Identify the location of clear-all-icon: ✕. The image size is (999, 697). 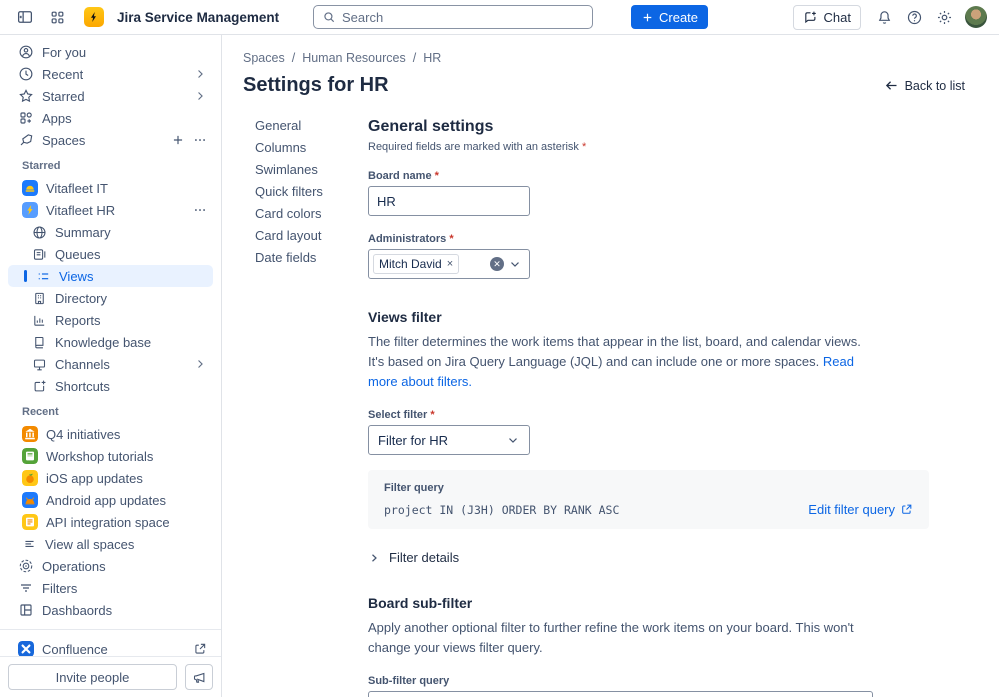
(497, 264).